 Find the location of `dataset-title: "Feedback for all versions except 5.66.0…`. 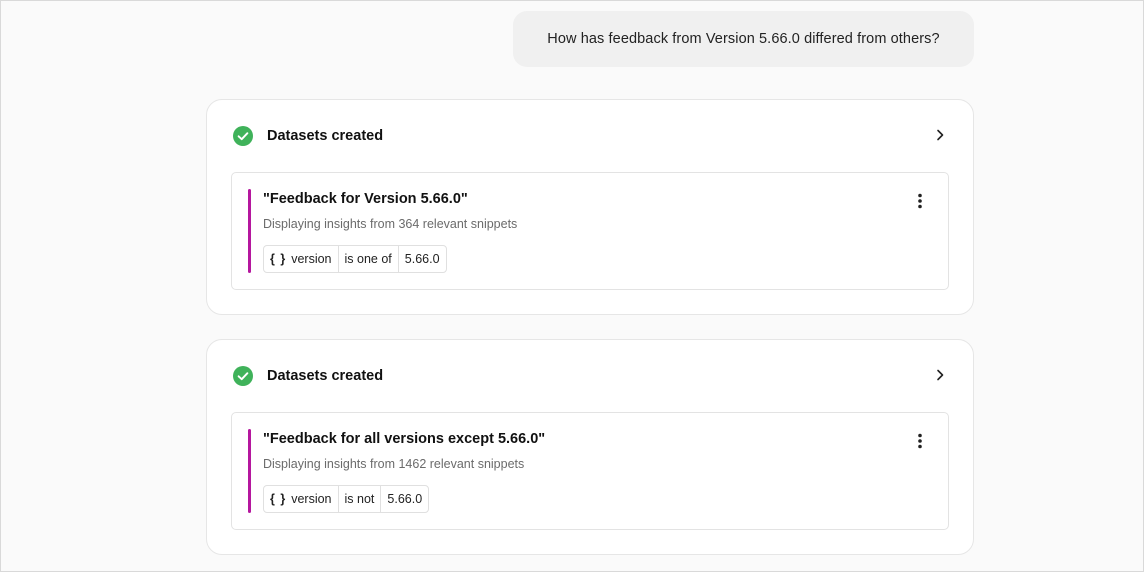

dataset-title: "Feedback for all versions except 5.66.0… is located at coordinates (404, 439).